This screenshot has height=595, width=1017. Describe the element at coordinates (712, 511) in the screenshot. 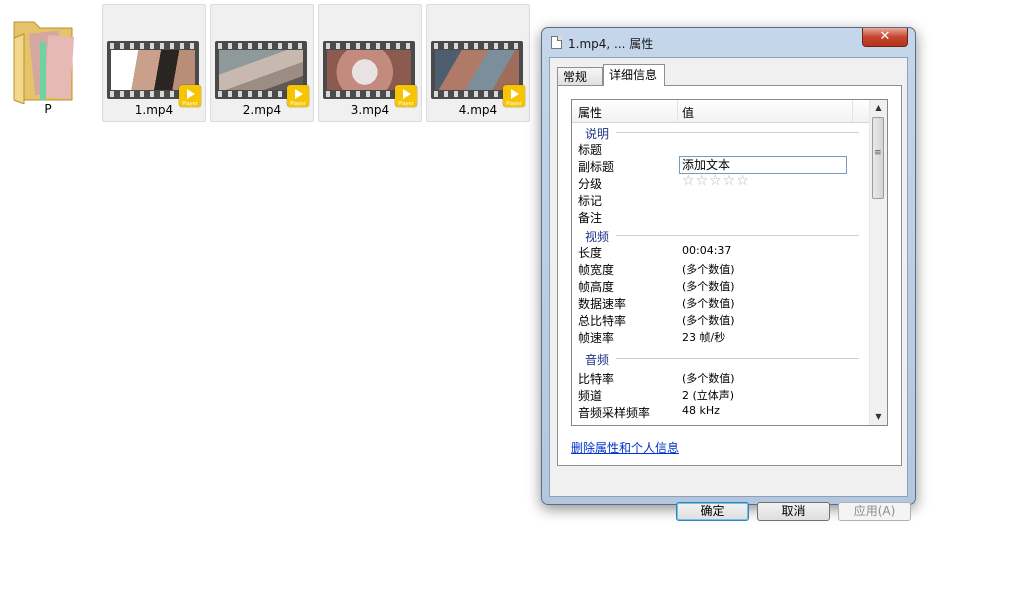

I see `ok-button: 确定` at that location.